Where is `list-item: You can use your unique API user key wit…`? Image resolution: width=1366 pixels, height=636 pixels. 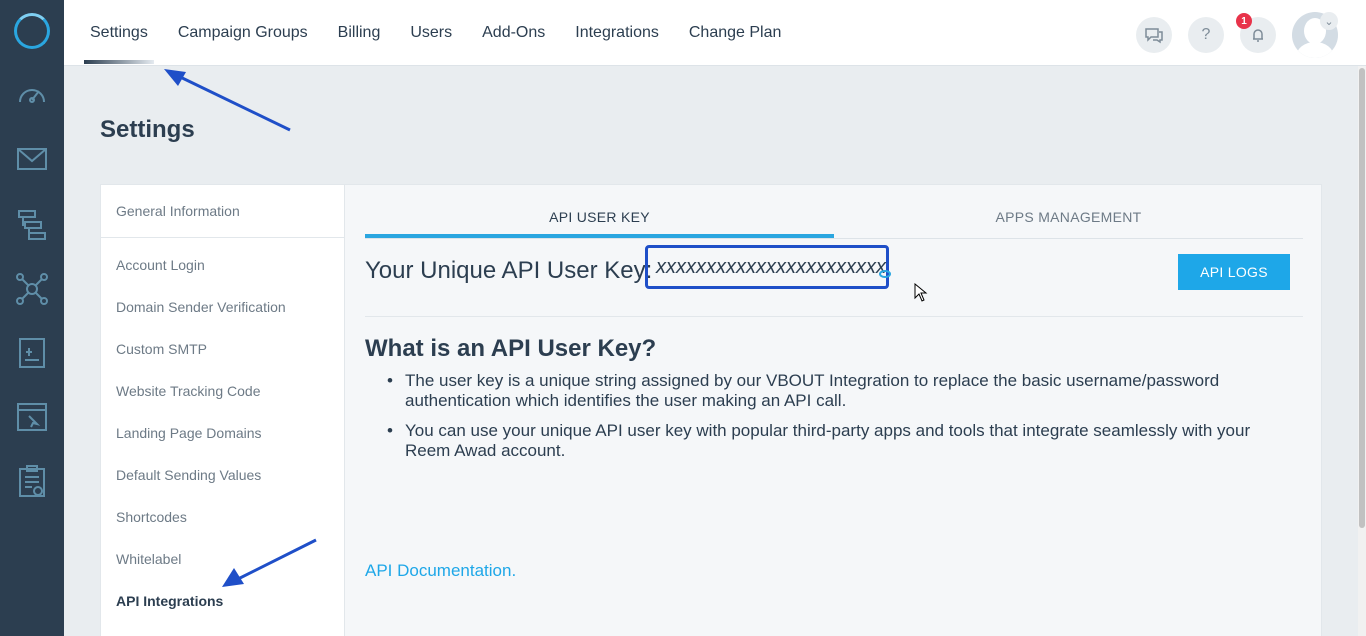
list-item: You can use your unique API user key wit… is located at coordinates (835, 441).